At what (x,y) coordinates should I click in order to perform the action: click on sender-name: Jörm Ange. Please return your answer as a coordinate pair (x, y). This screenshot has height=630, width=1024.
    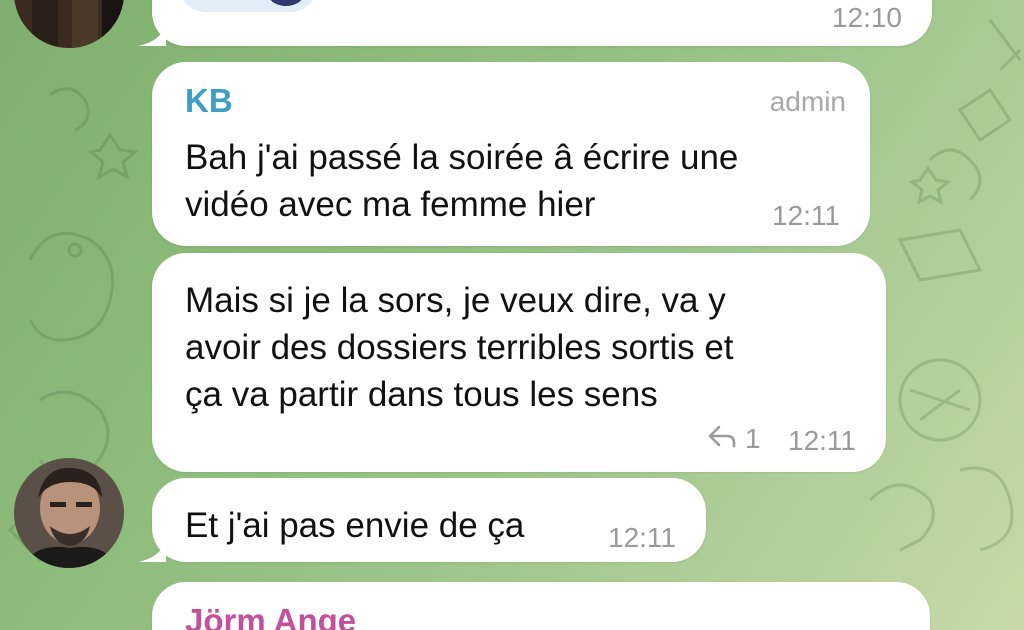
    Looking at the image, I should click on (270, 616).